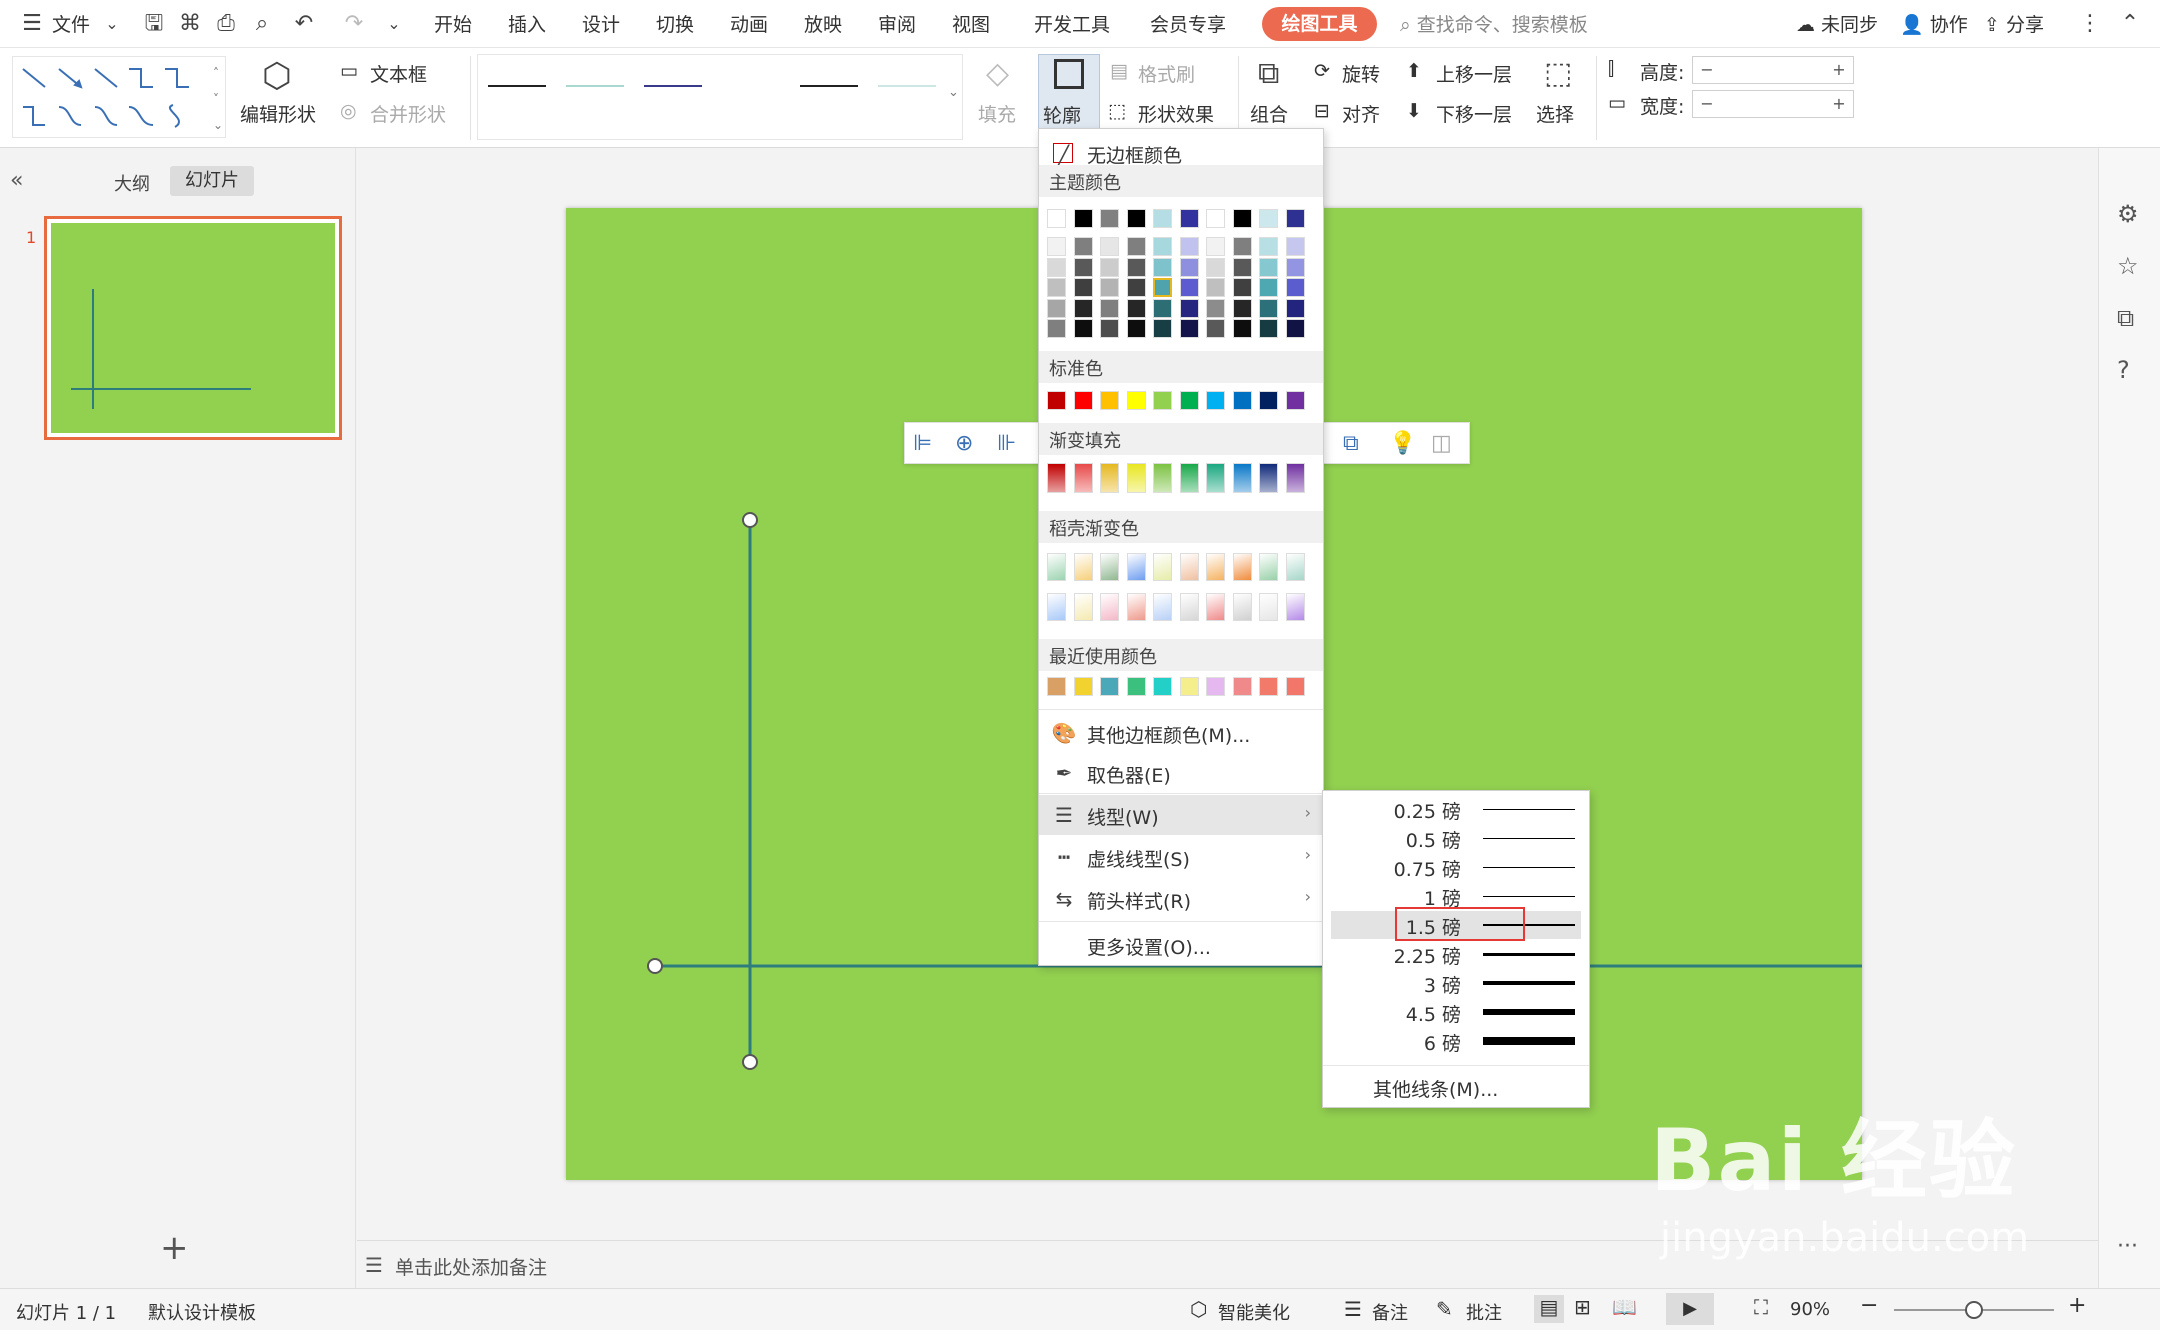  I want to click on group-icon: ⧉, so click(1268, 73).